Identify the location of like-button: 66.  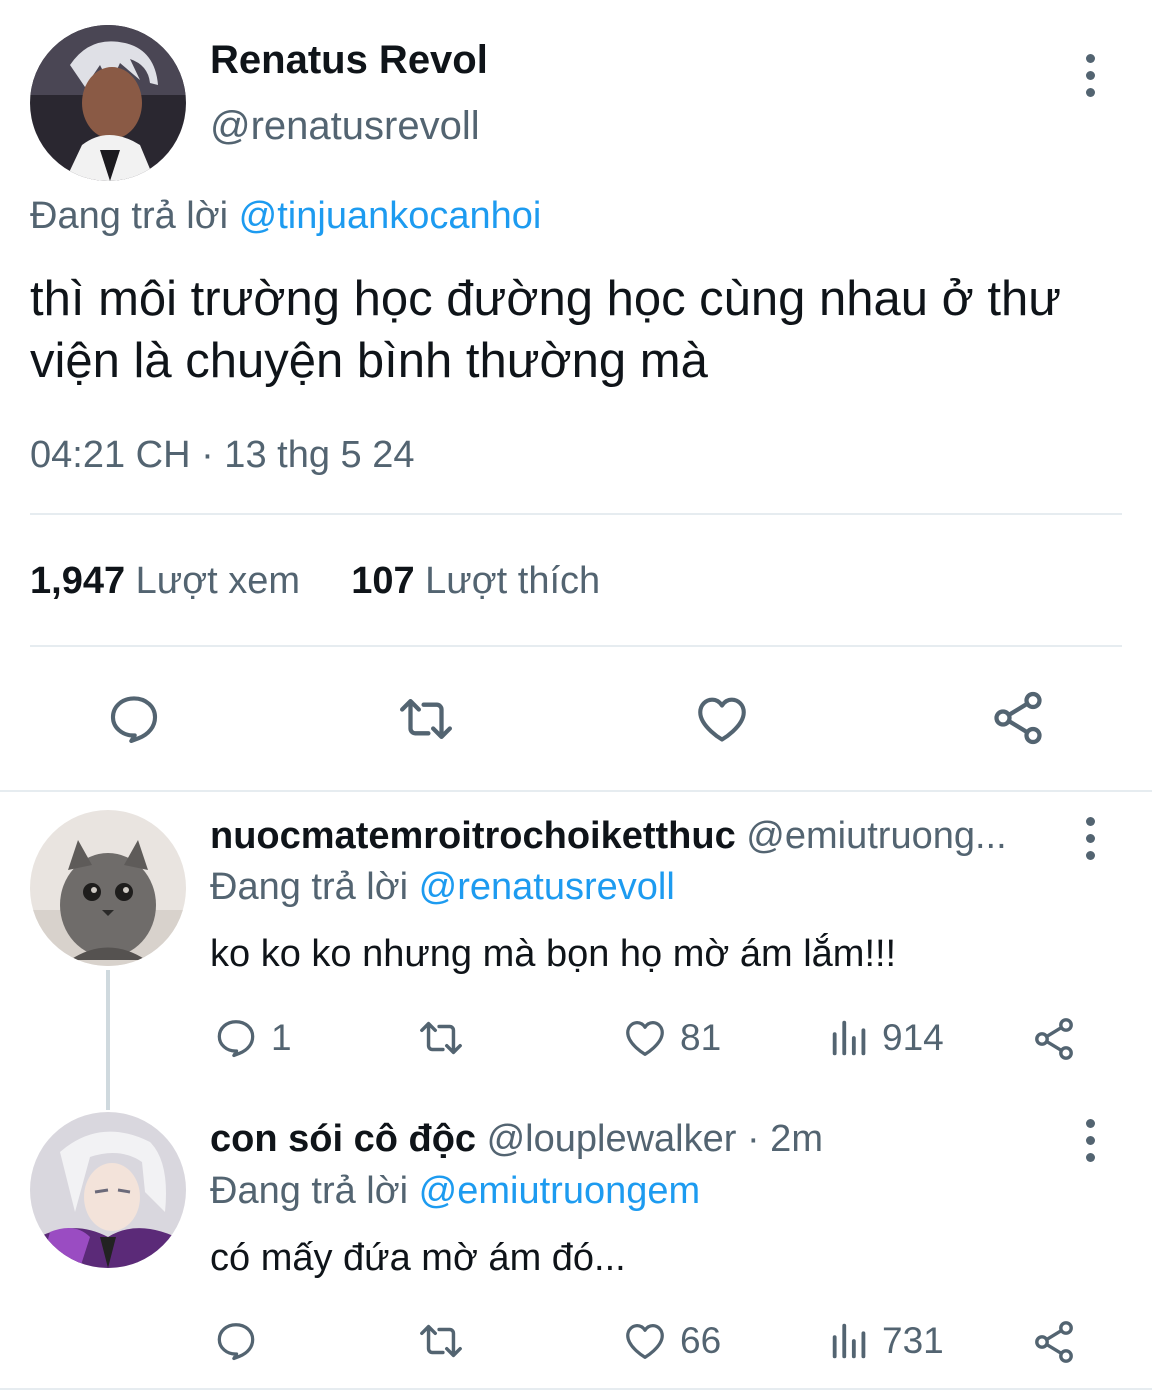
(671, 1341).